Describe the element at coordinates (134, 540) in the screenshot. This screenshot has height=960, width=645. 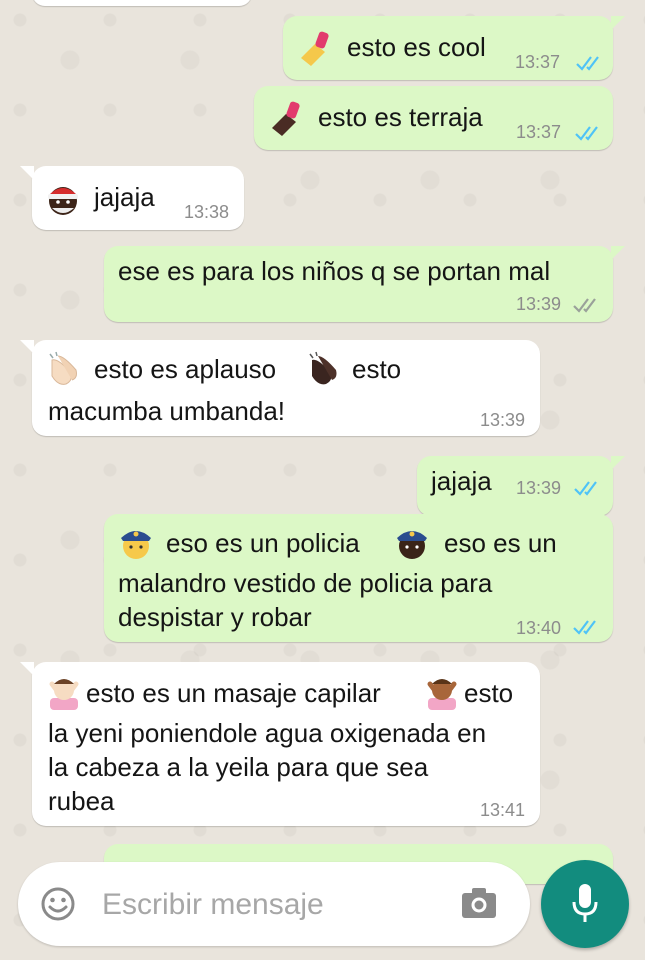
I see `police-officer-light-emoji` at that location.